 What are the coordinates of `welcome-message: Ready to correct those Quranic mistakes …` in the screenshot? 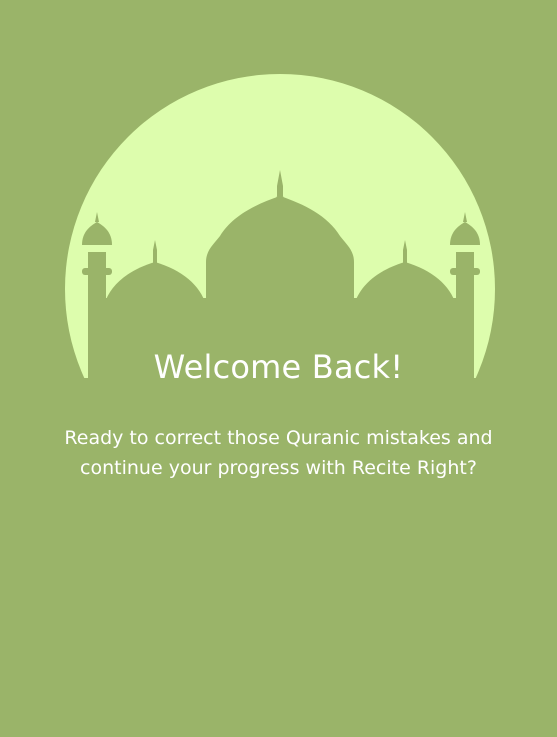 It's located at (278, 453).